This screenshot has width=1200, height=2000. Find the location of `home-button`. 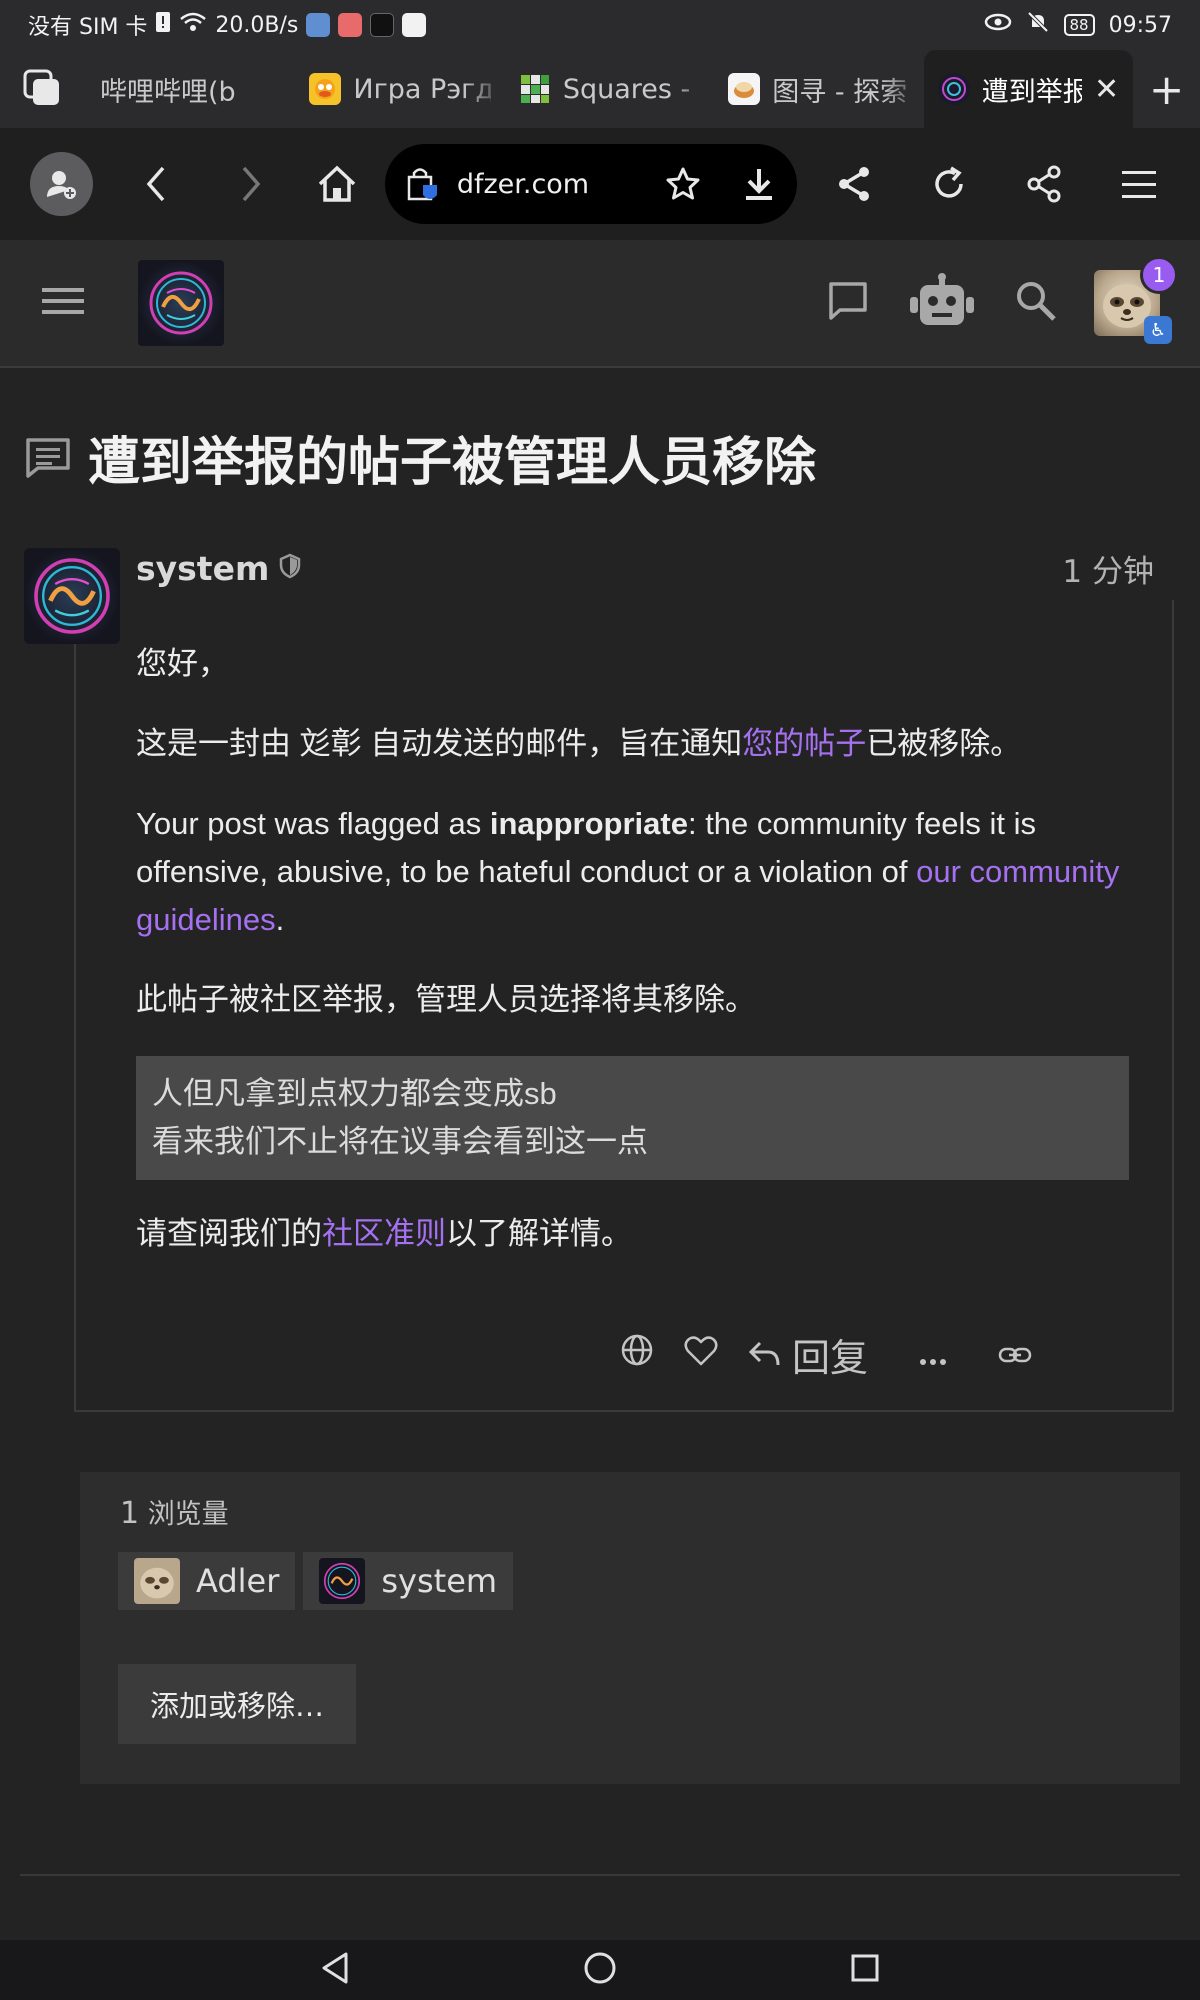

home-button is located at coordinates (337, 184).